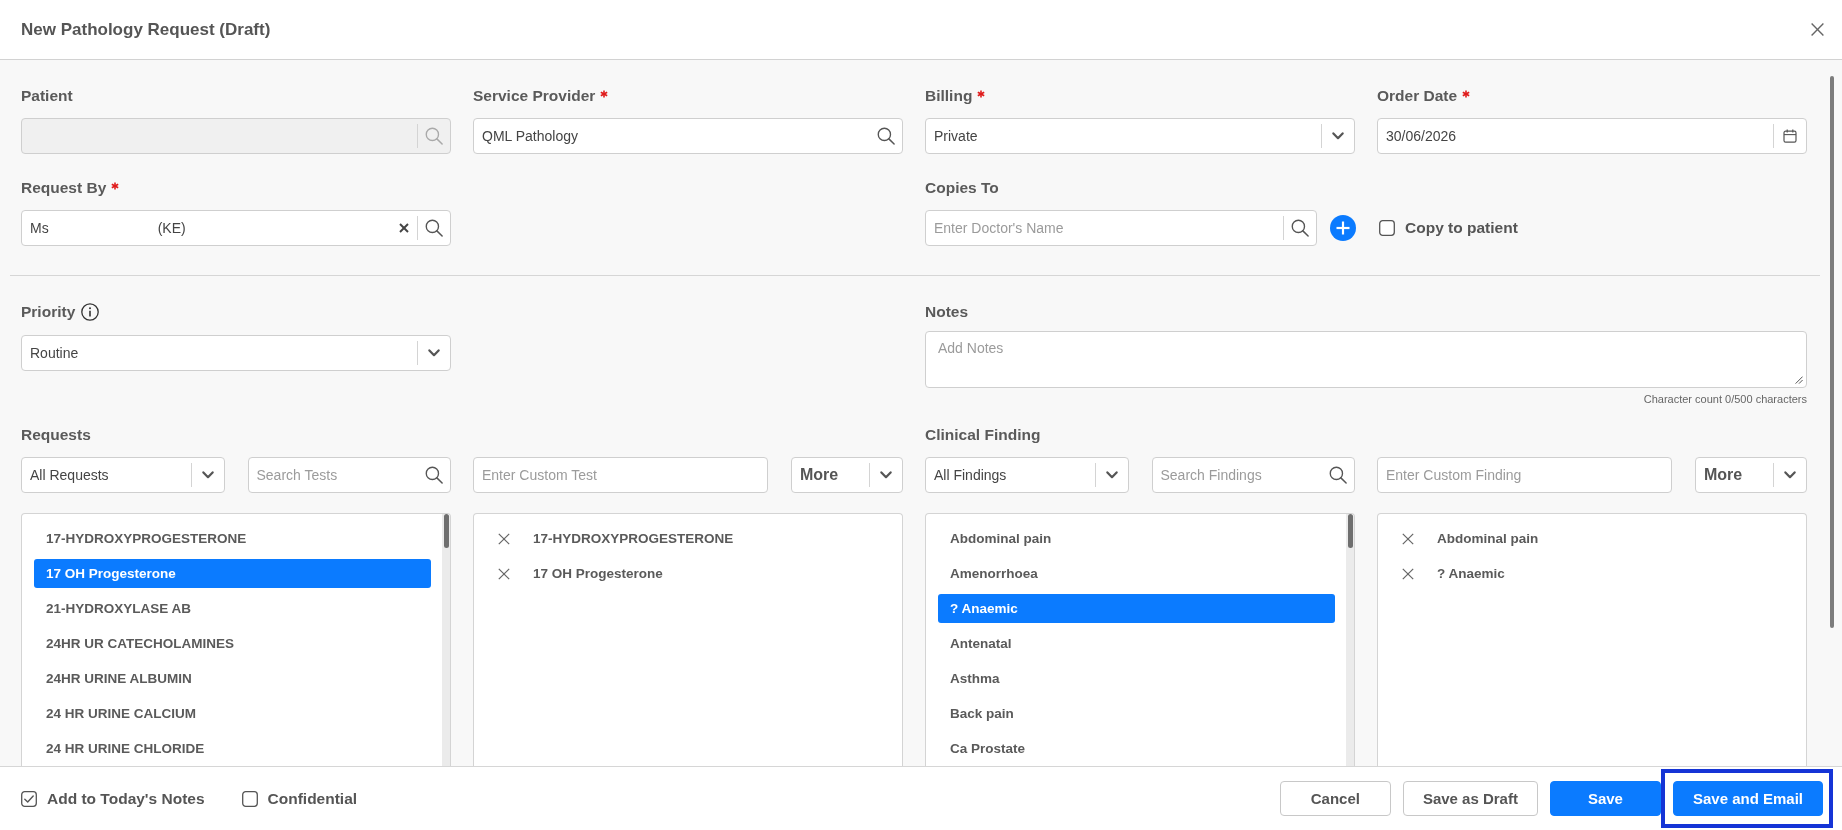 The image size is (1842, 830). Describe the element at coordinates (312, 798) in the screenshot. I see `checkbox-label: Confidential` at that location.